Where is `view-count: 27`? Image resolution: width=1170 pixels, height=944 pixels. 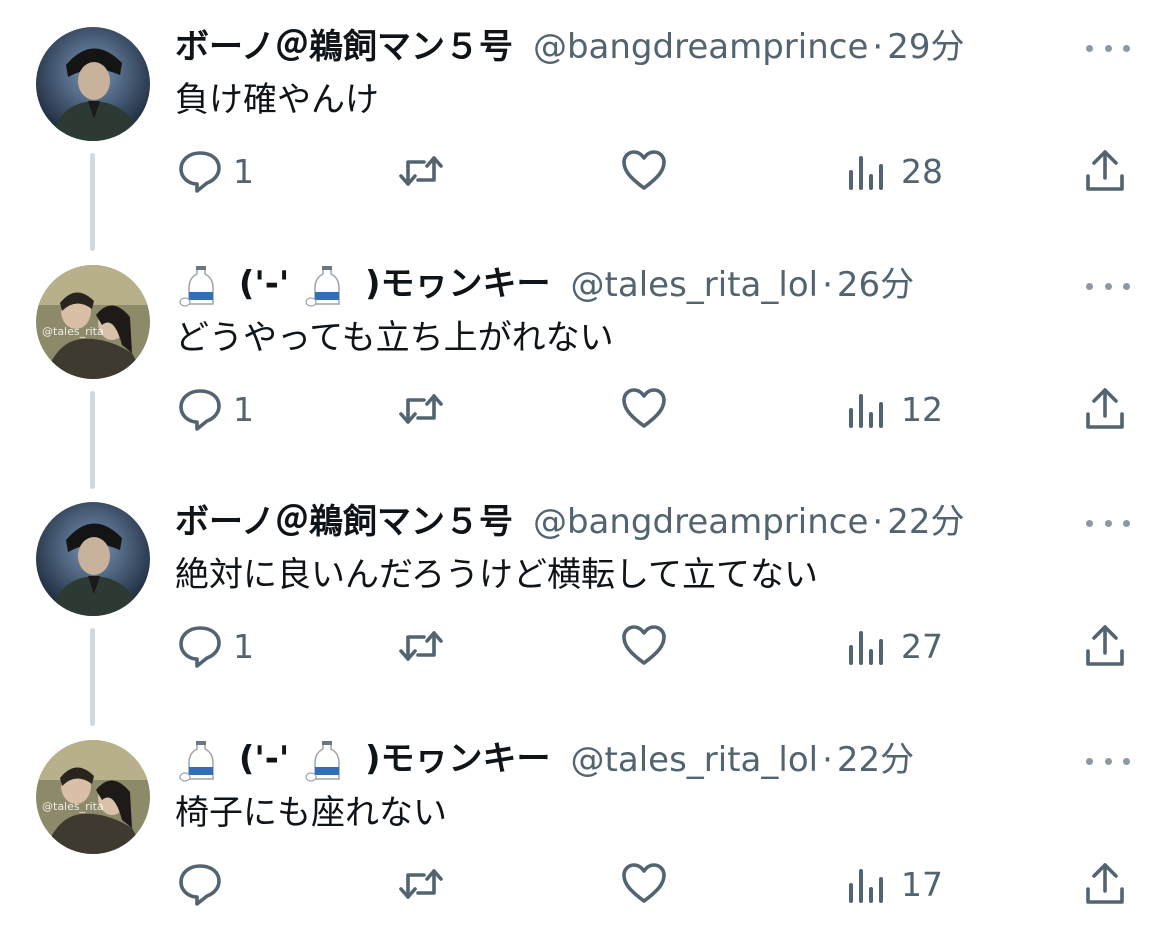 view-count: 27 is located at coordinates (922, 646).